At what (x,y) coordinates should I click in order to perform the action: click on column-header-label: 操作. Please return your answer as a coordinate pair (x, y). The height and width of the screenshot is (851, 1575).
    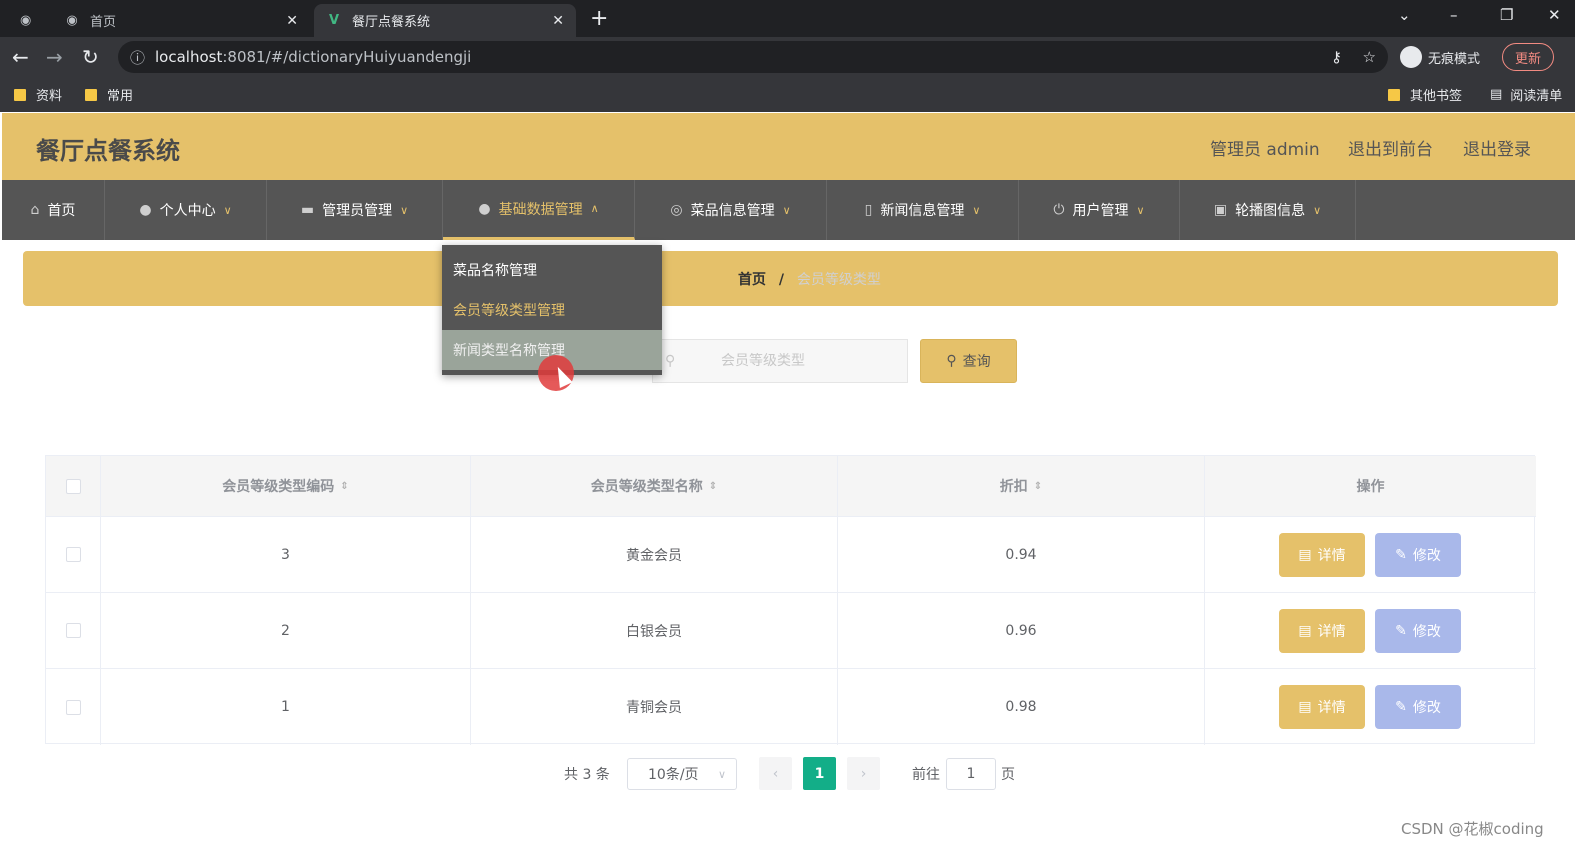
    Looking at the image, I should click on (1370, 487).